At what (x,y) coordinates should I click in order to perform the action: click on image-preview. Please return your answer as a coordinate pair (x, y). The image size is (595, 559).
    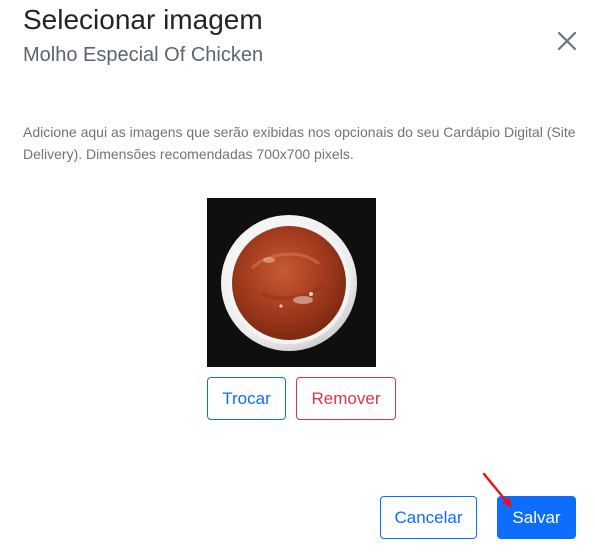
    Looking at the image, I should click on (291, 282).